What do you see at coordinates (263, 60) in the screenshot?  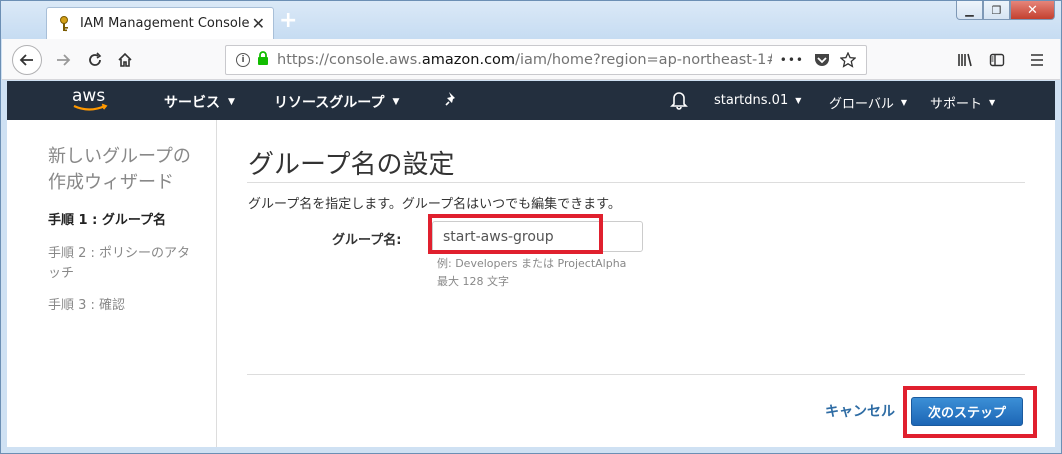 I see `lock-icon` at bounding box center [263, 60].